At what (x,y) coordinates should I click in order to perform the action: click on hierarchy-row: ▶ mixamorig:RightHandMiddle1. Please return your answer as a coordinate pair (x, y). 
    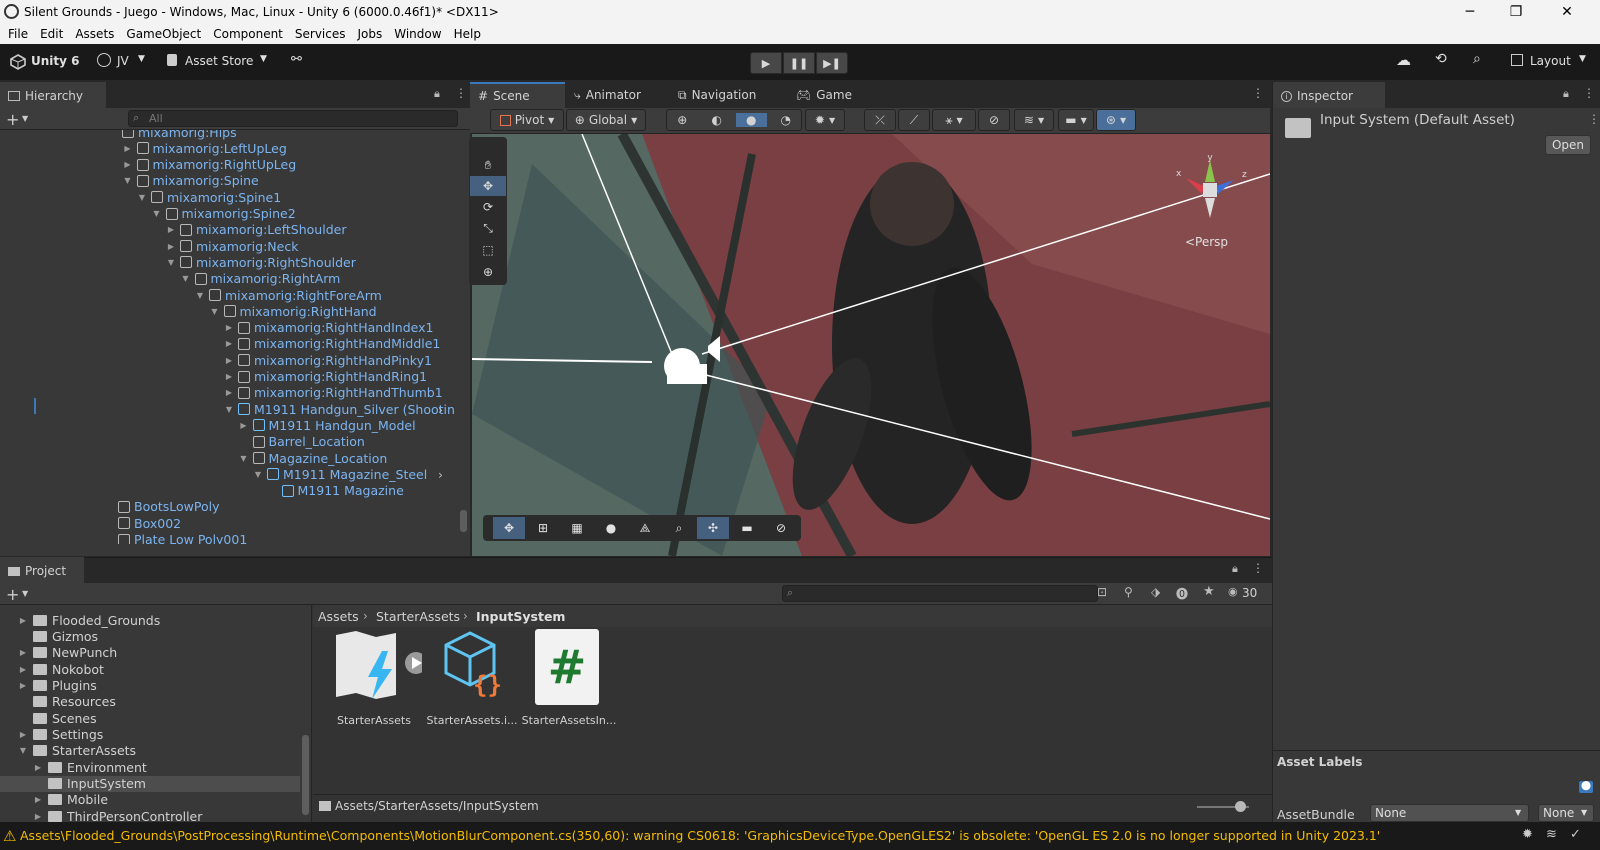
    Looking at the image, I should click on (332, 344).